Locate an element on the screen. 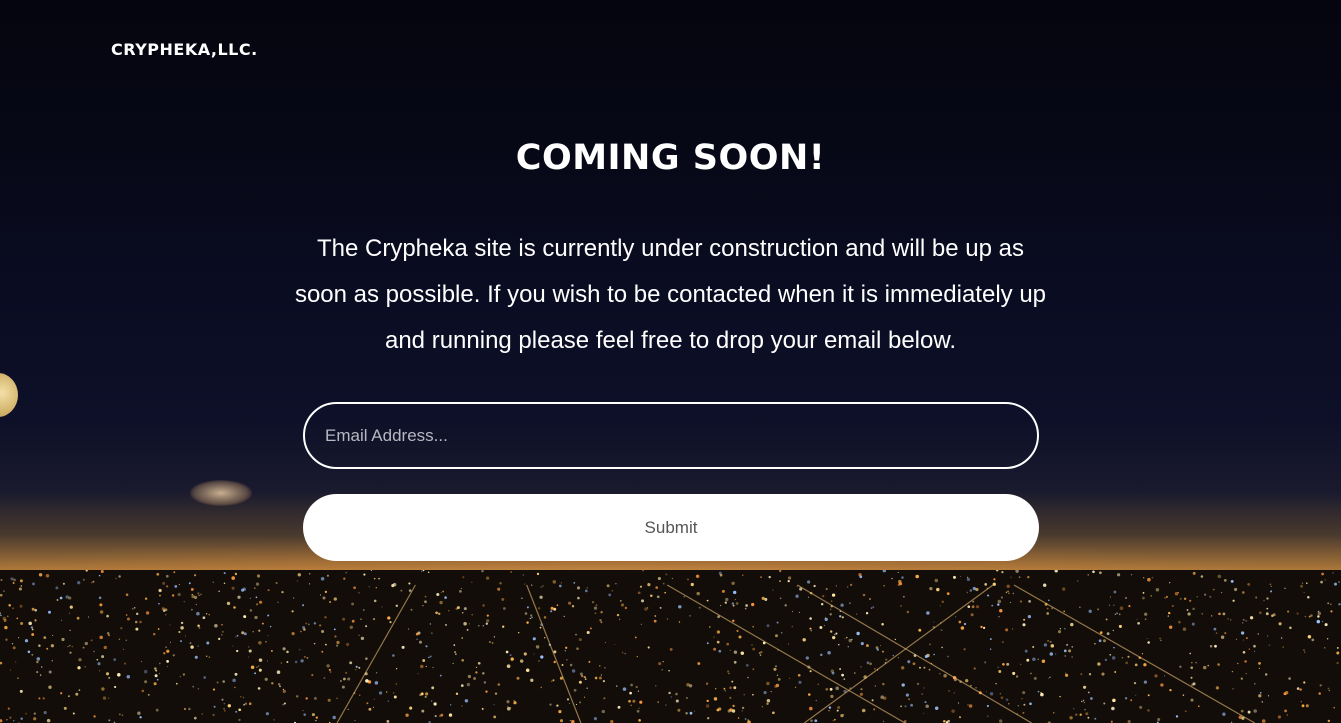 This screenshot has height=723, width=1341. cloud-image is located at coordinates (221, 493).